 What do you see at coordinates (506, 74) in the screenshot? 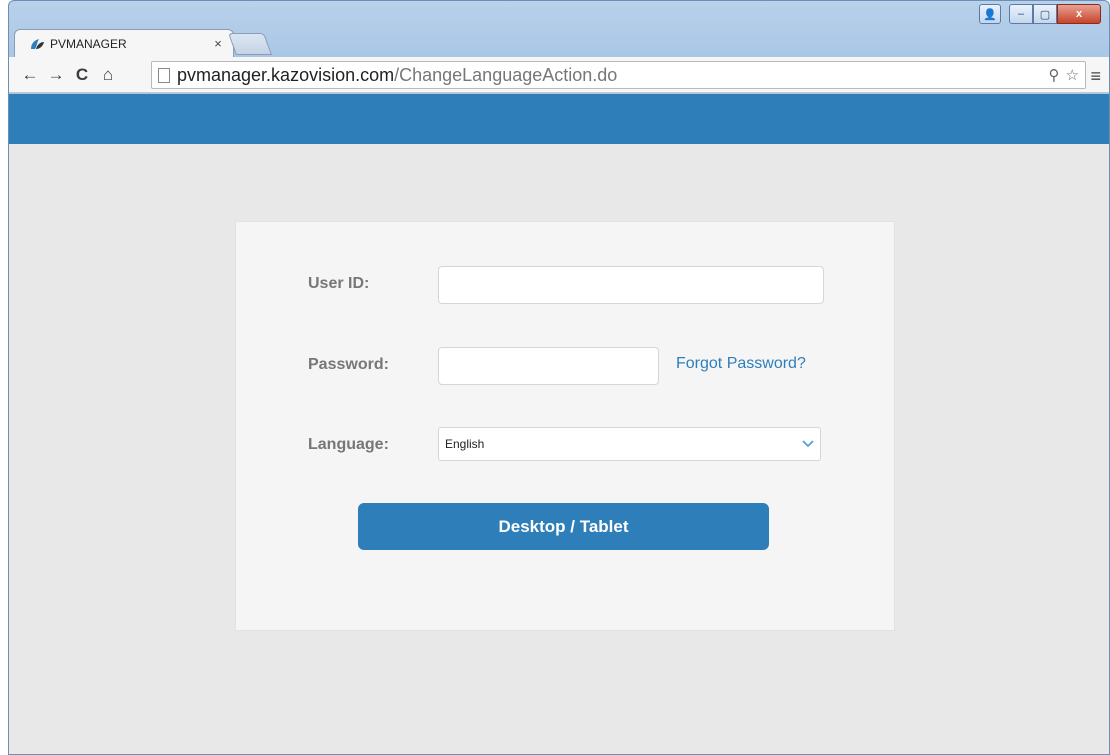
I see `url-path: /ChangeLanguageAction.do` at bounding box center [506, 74].